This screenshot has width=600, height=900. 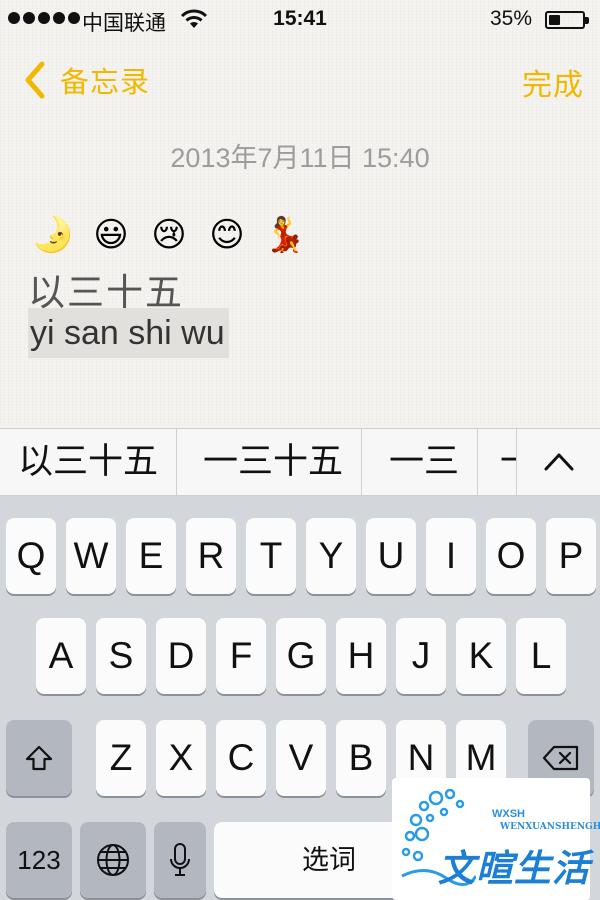 I want to click on microphone-icon, so click(x=180, y=859).